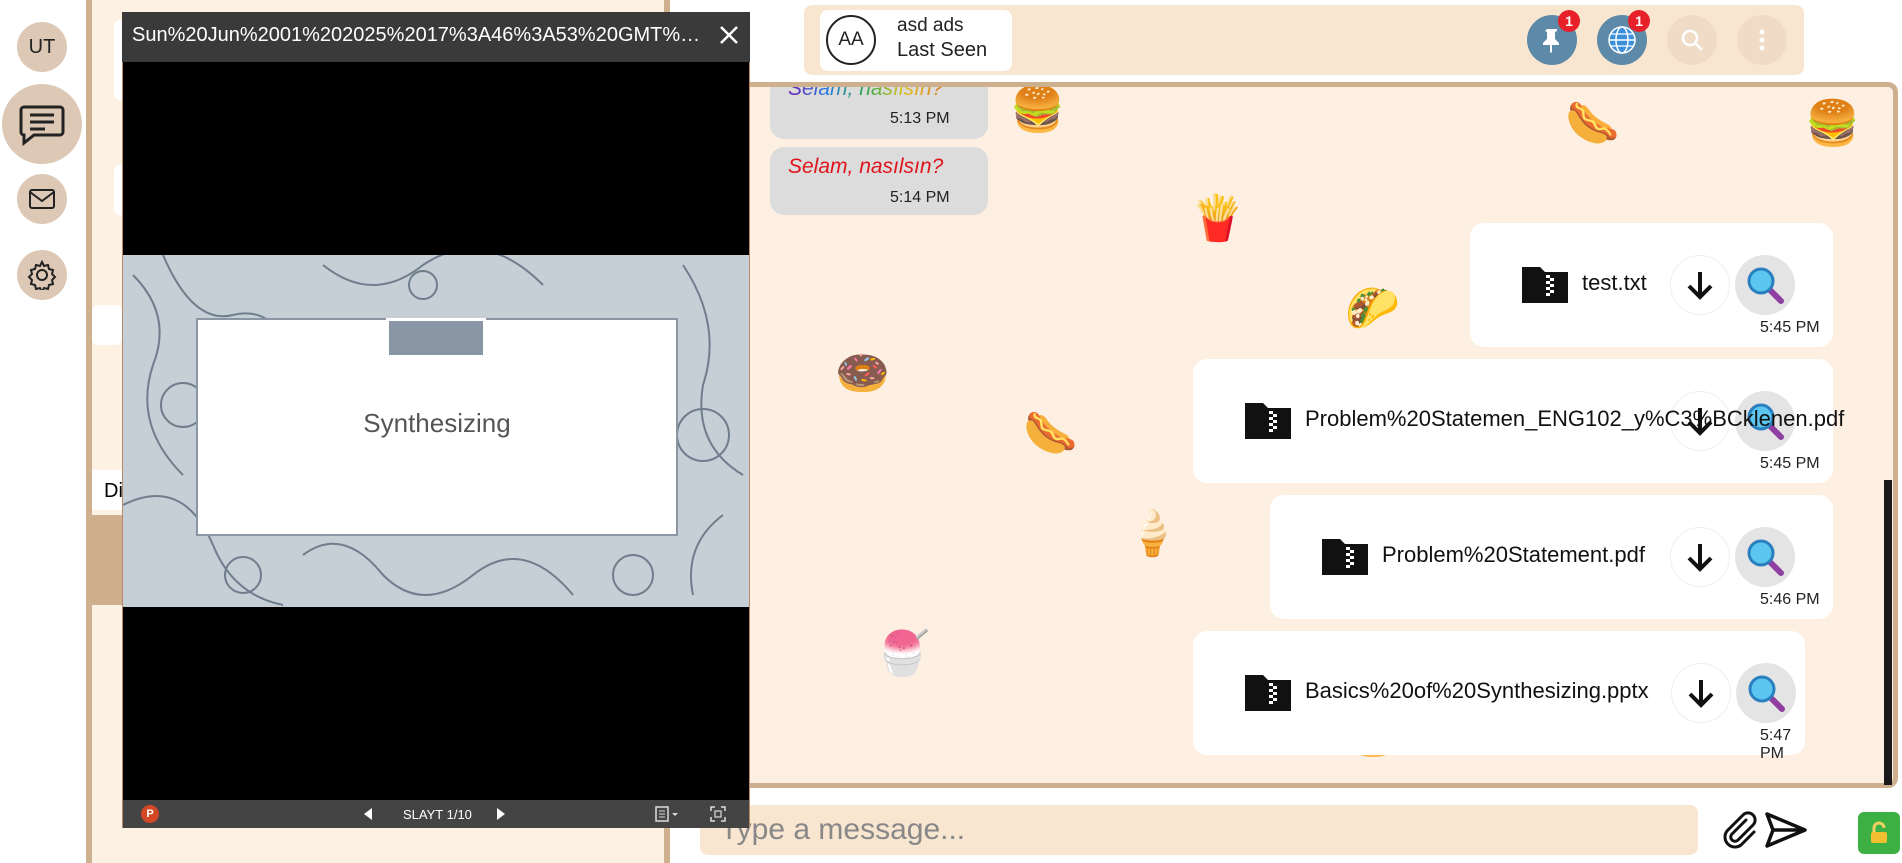  Describe the element at coordinates (1152, 533) in the screenshot. I see `icecream-pattern-icon: 🍦` at that location.